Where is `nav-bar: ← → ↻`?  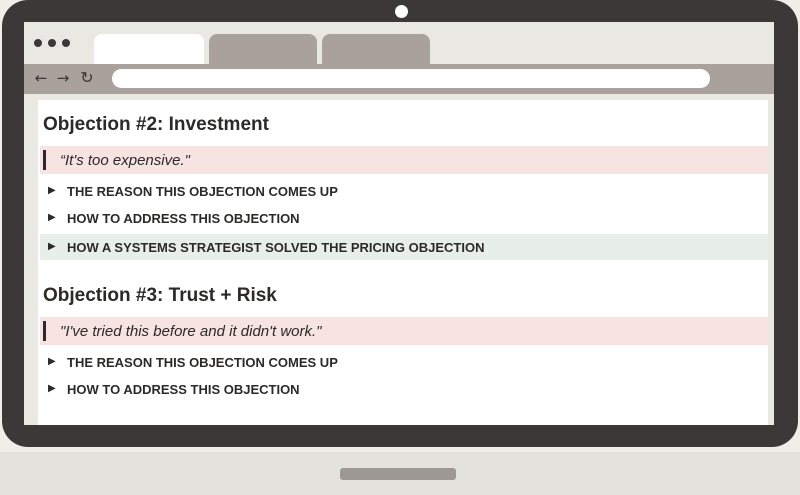 nav-bar: ← → ↻ is located at coordinates (399, 79).